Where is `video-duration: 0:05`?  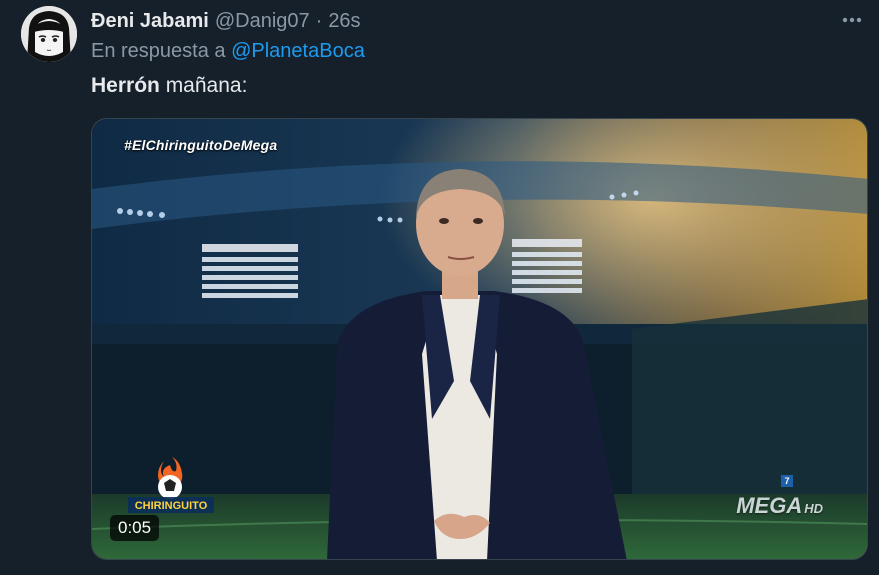 video-duration: 0:05 is located at coordinates (135, 528).